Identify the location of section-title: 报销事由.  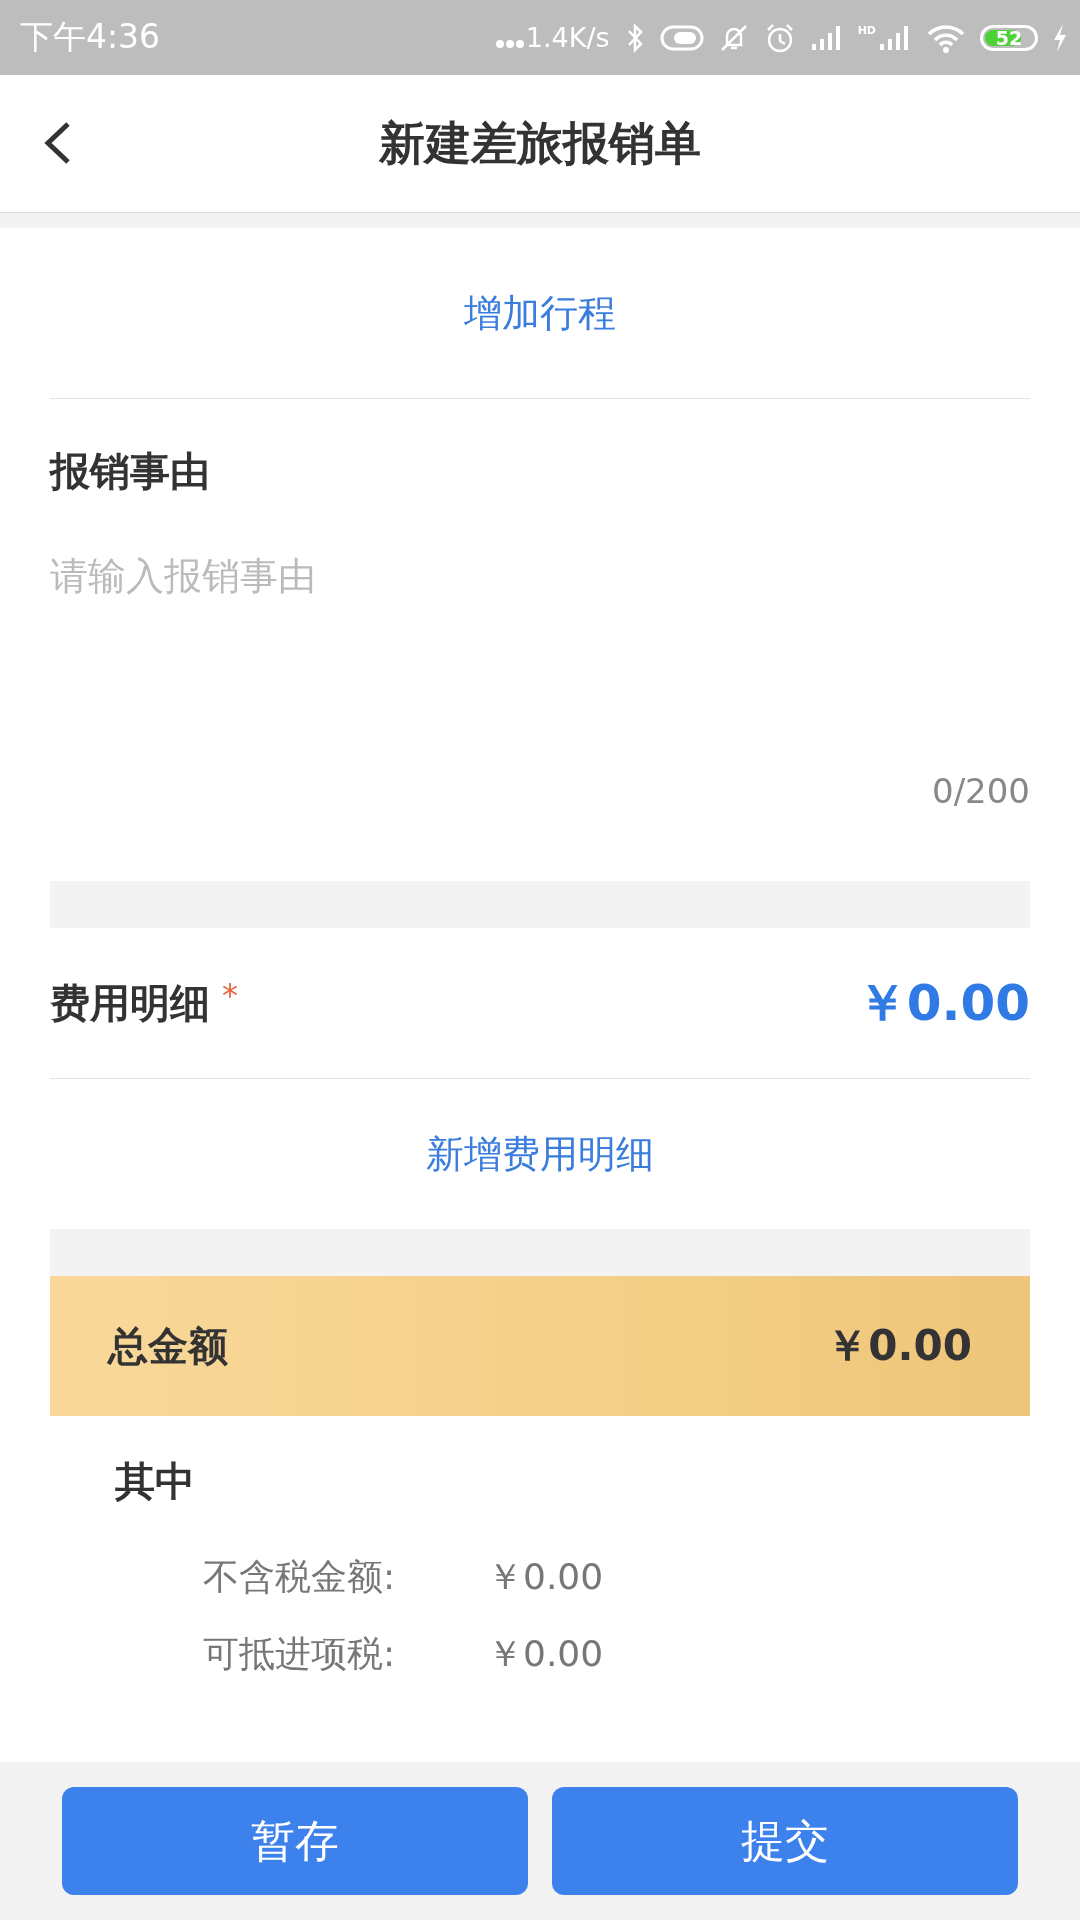
(130, 471).